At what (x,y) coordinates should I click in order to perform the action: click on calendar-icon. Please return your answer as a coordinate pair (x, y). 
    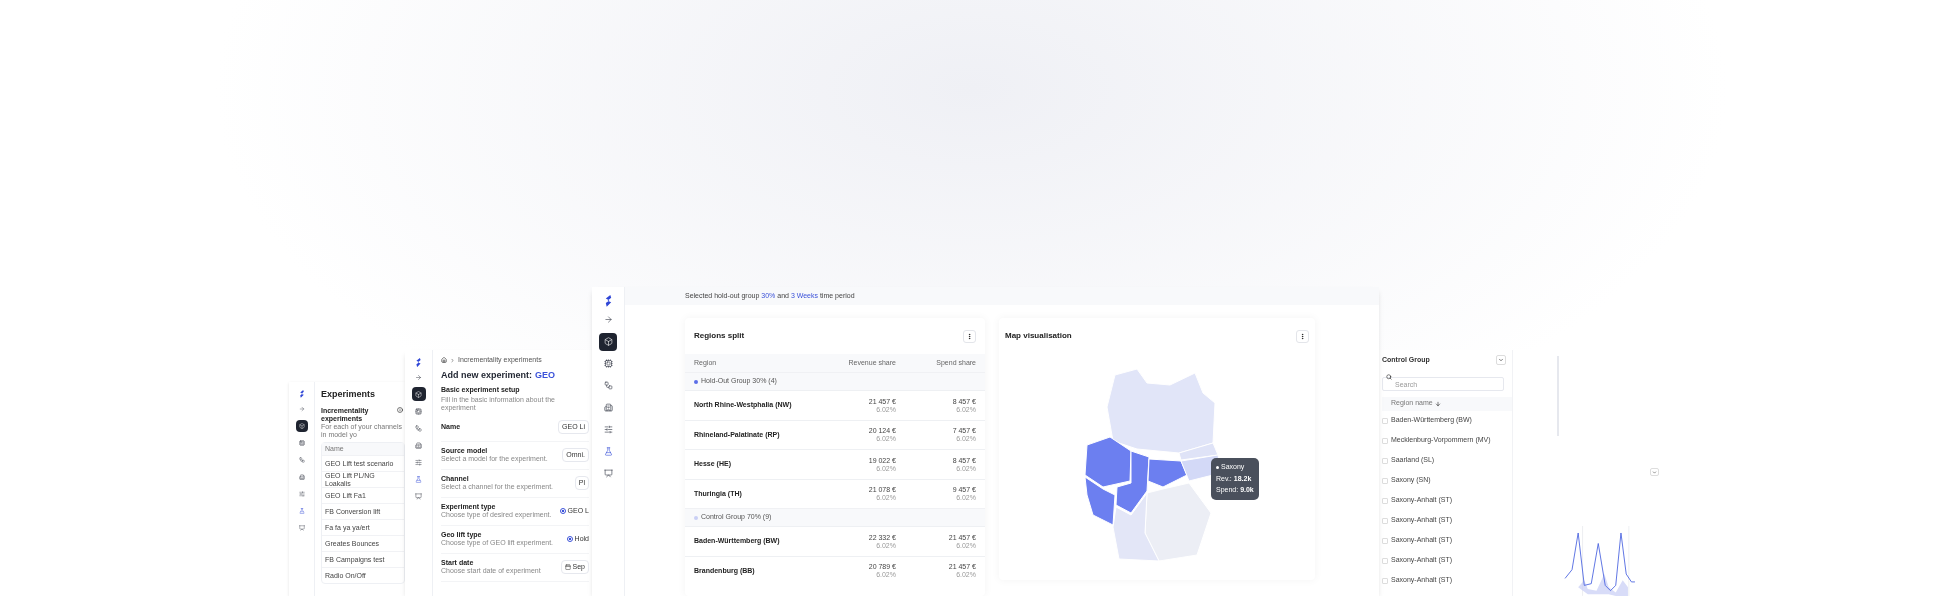
    Looking at the image, I should click on (567, 567).